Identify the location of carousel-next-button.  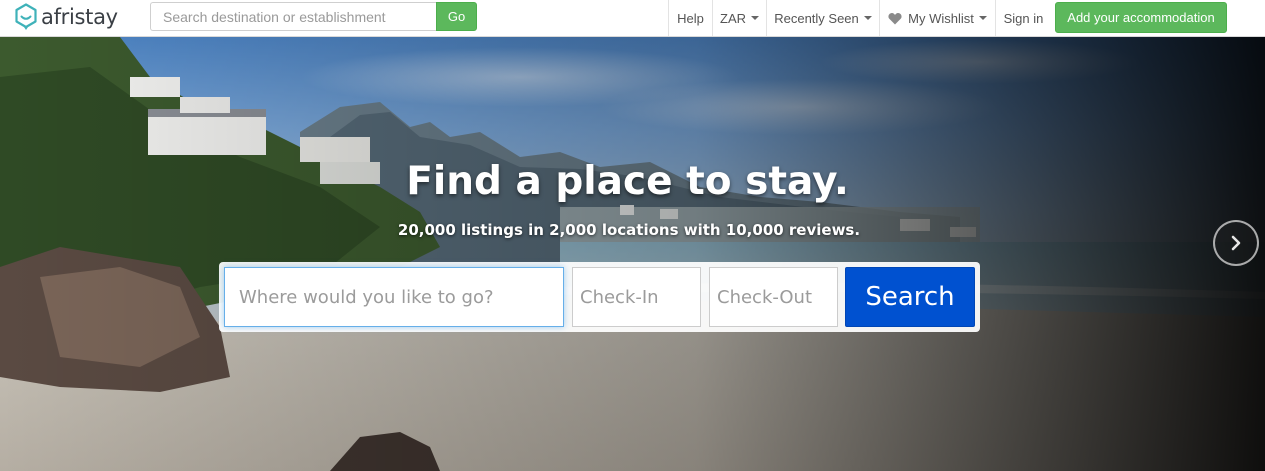
(1236, 243).